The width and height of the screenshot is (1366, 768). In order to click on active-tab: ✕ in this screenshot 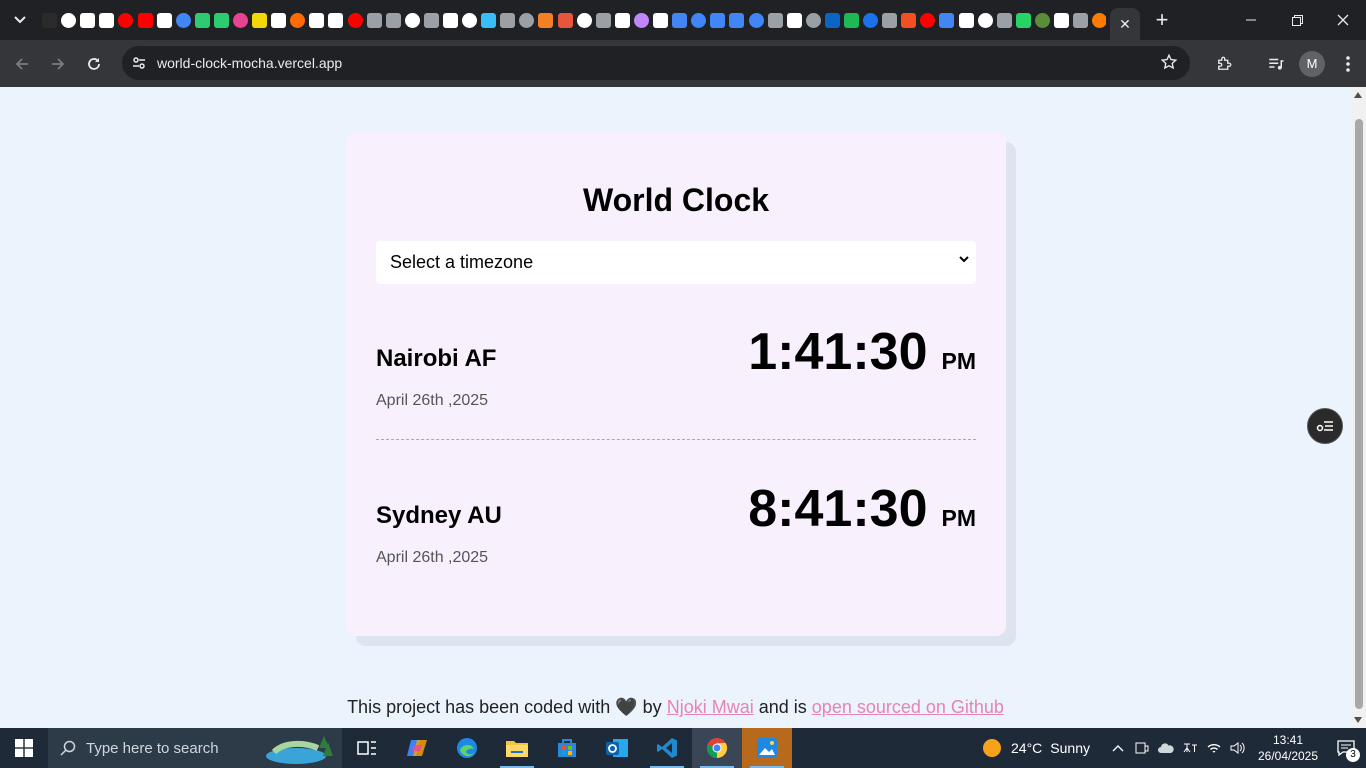, I will do `click(1125, 24)`.